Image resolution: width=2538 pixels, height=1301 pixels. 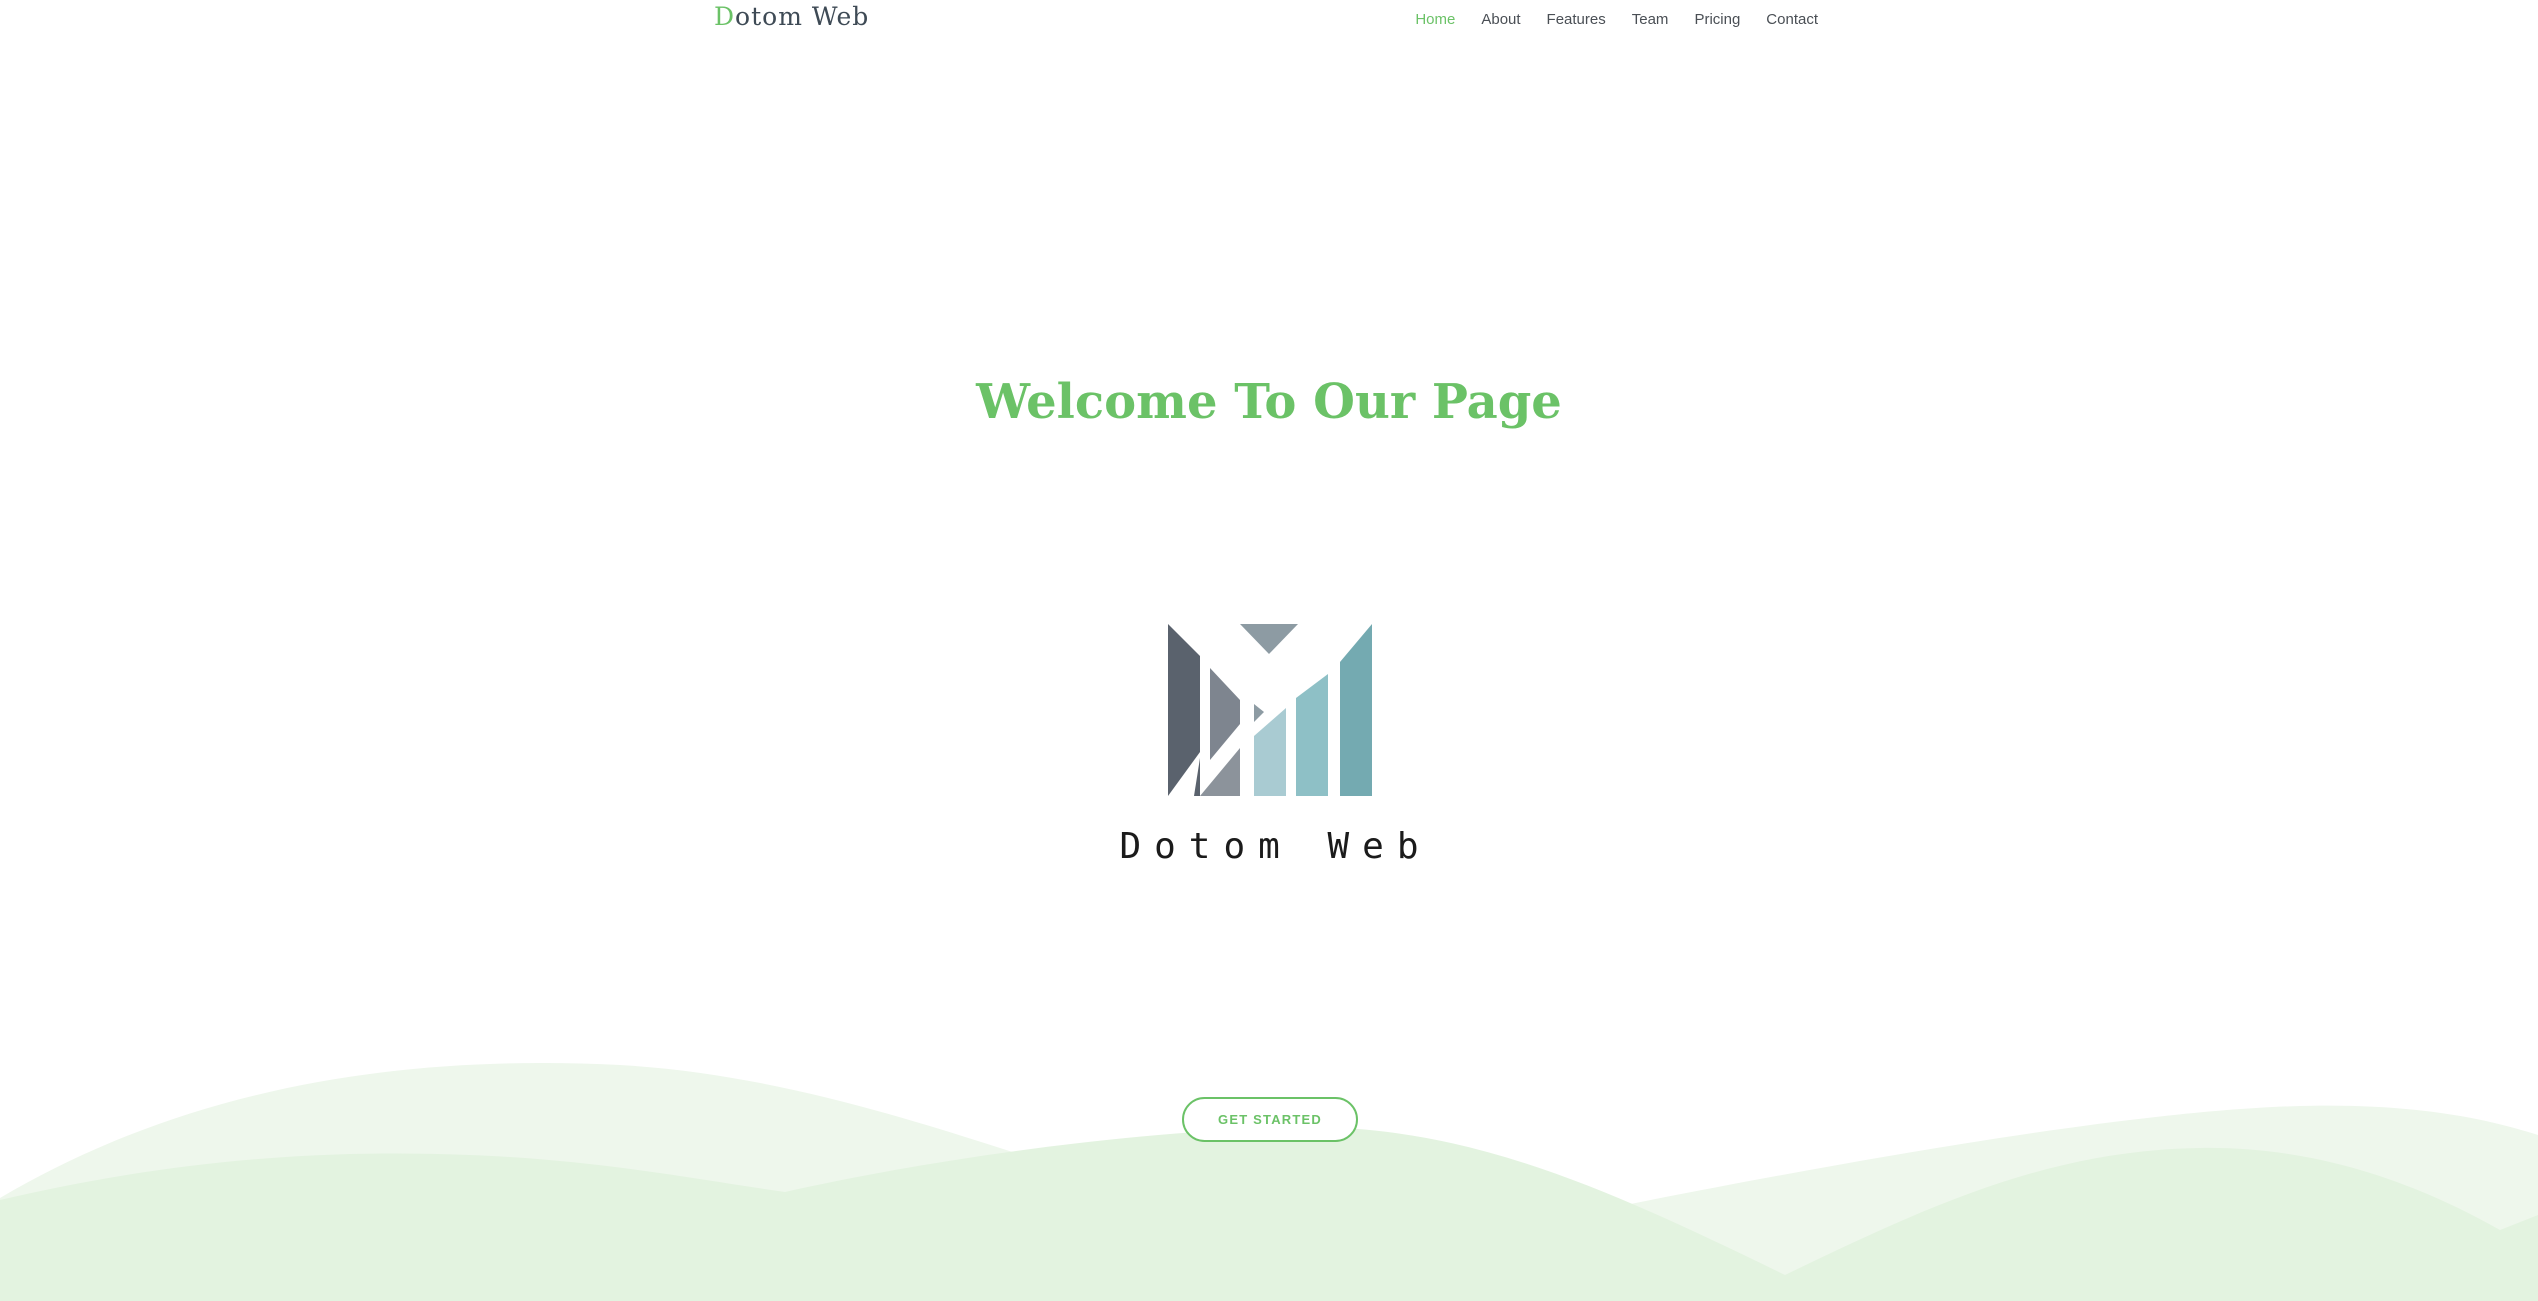 I want to click on nav-link-pricing: Pricing, so click(x=1717, y=19).